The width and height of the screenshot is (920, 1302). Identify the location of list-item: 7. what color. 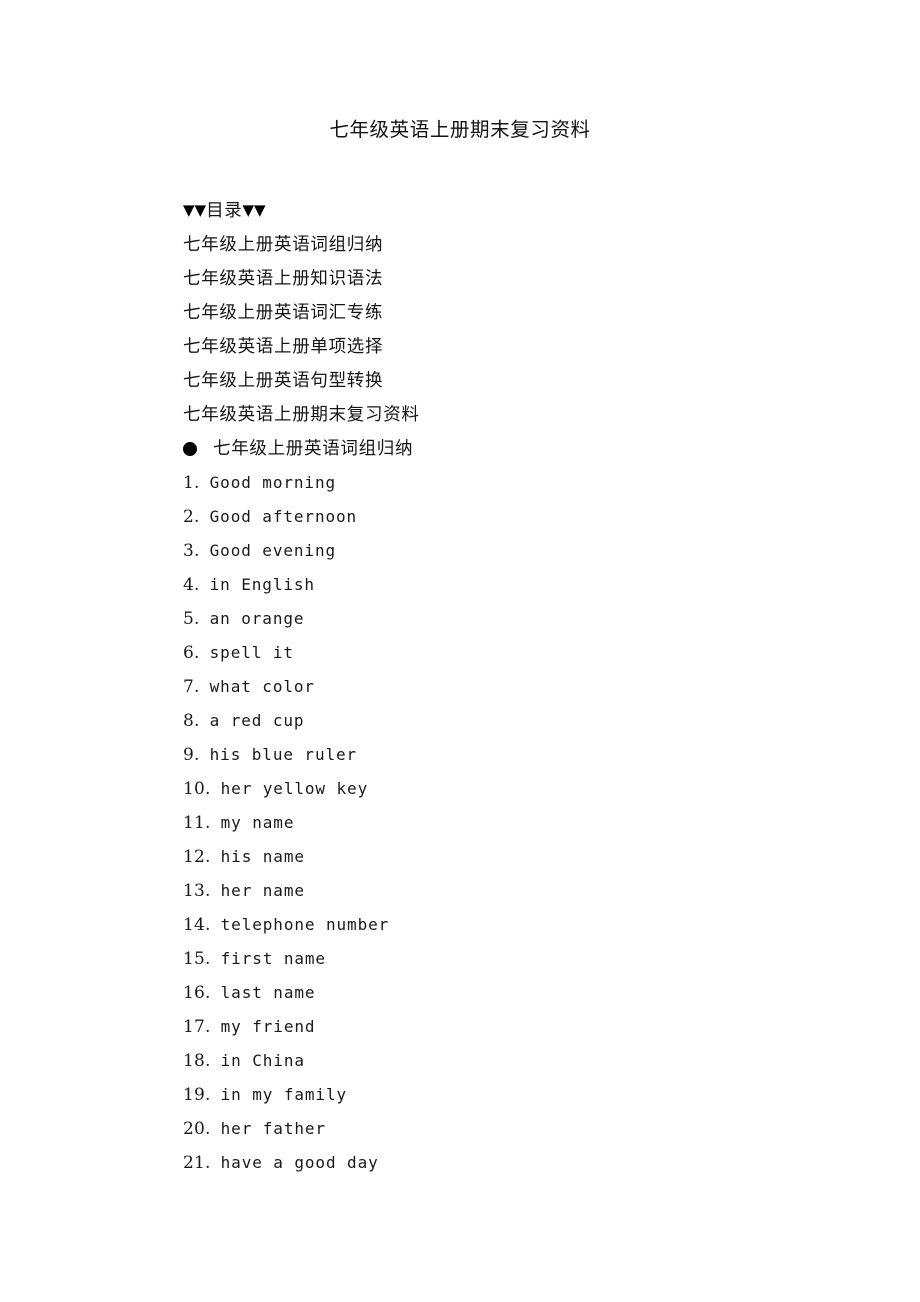
(533, 687).